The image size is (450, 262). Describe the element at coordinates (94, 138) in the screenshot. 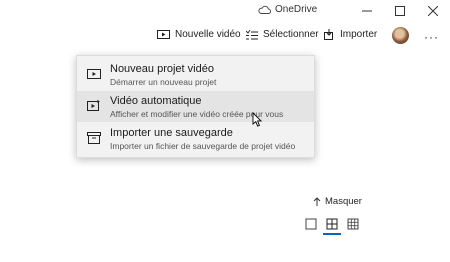

I see `archive-icon` at that location.